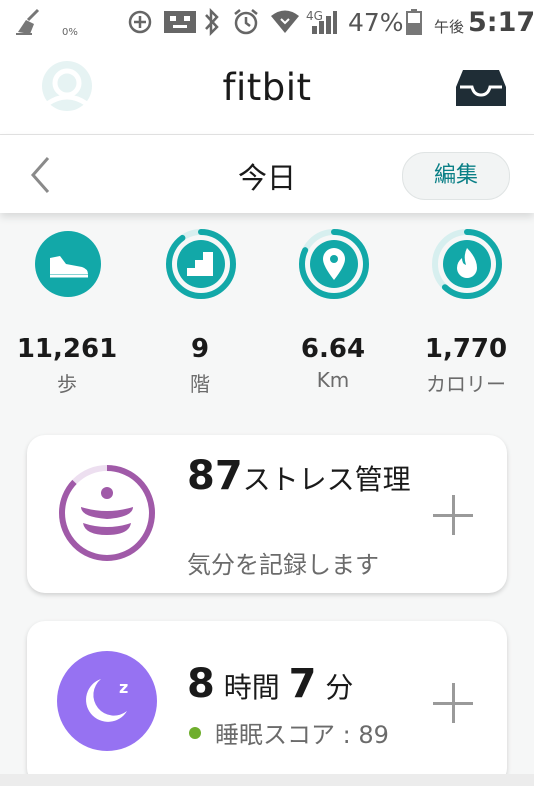  I want to click on app-header: fitbit, so click(267, 89).